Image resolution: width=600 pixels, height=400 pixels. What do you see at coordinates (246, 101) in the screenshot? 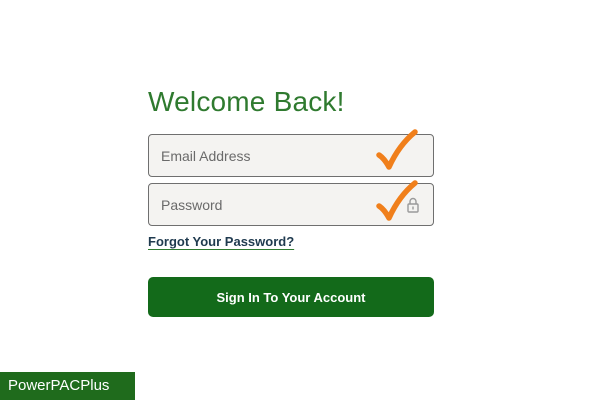
I see `page-title: Welcome Back!` at bounding box center [246, 101].